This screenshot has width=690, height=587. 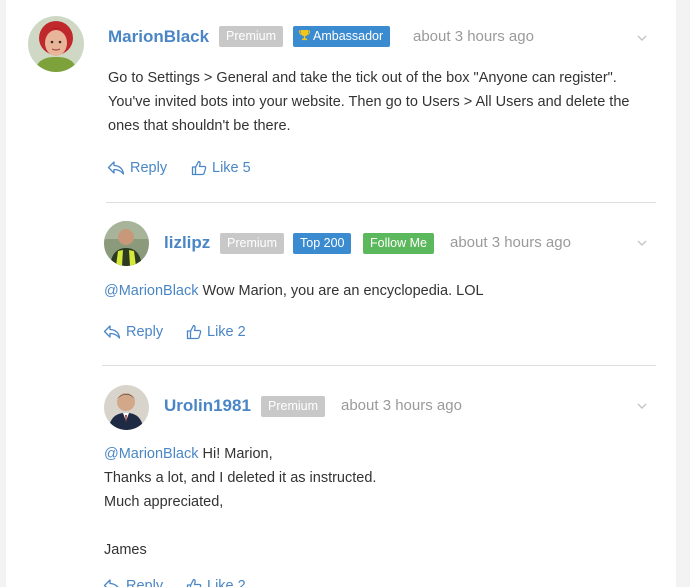 What do you see at coordinates (235, 454) in the screenshot?
I see `comment-text: Hi! Marion,` at bounding box center [235, 454].